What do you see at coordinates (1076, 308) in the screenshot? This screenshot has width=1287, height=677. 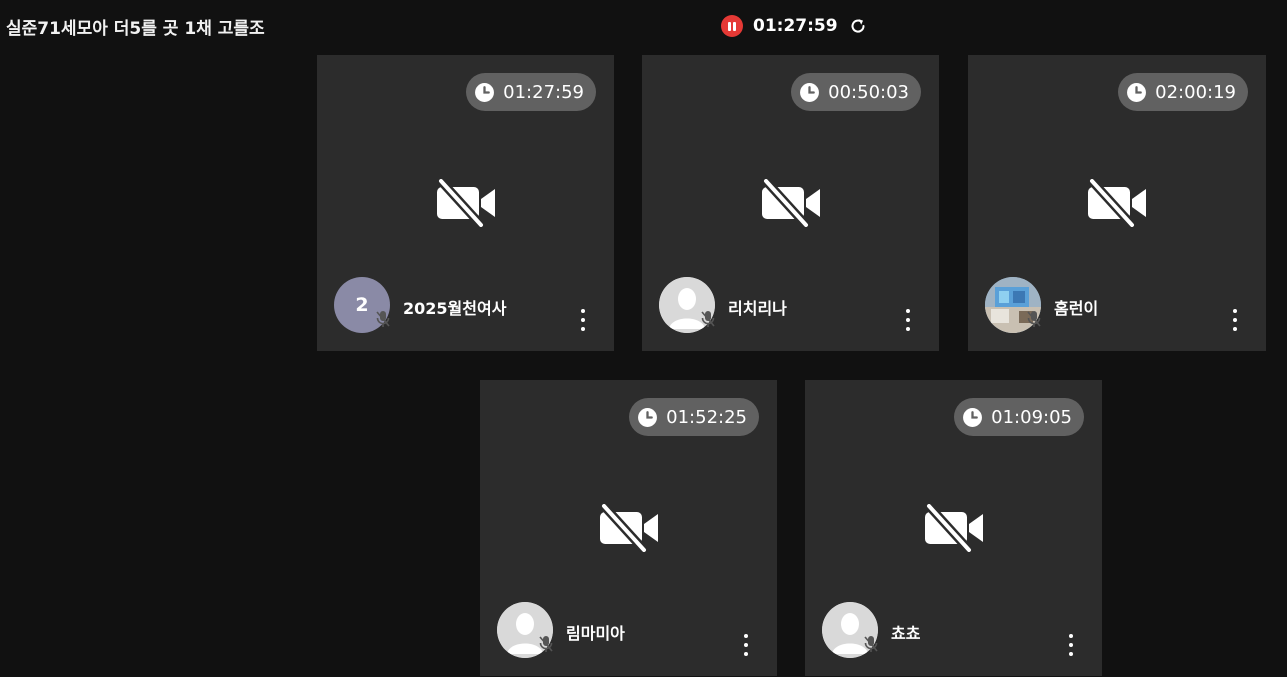 I see `participant-name: 홈런이` at bounding box center [1076, 308].